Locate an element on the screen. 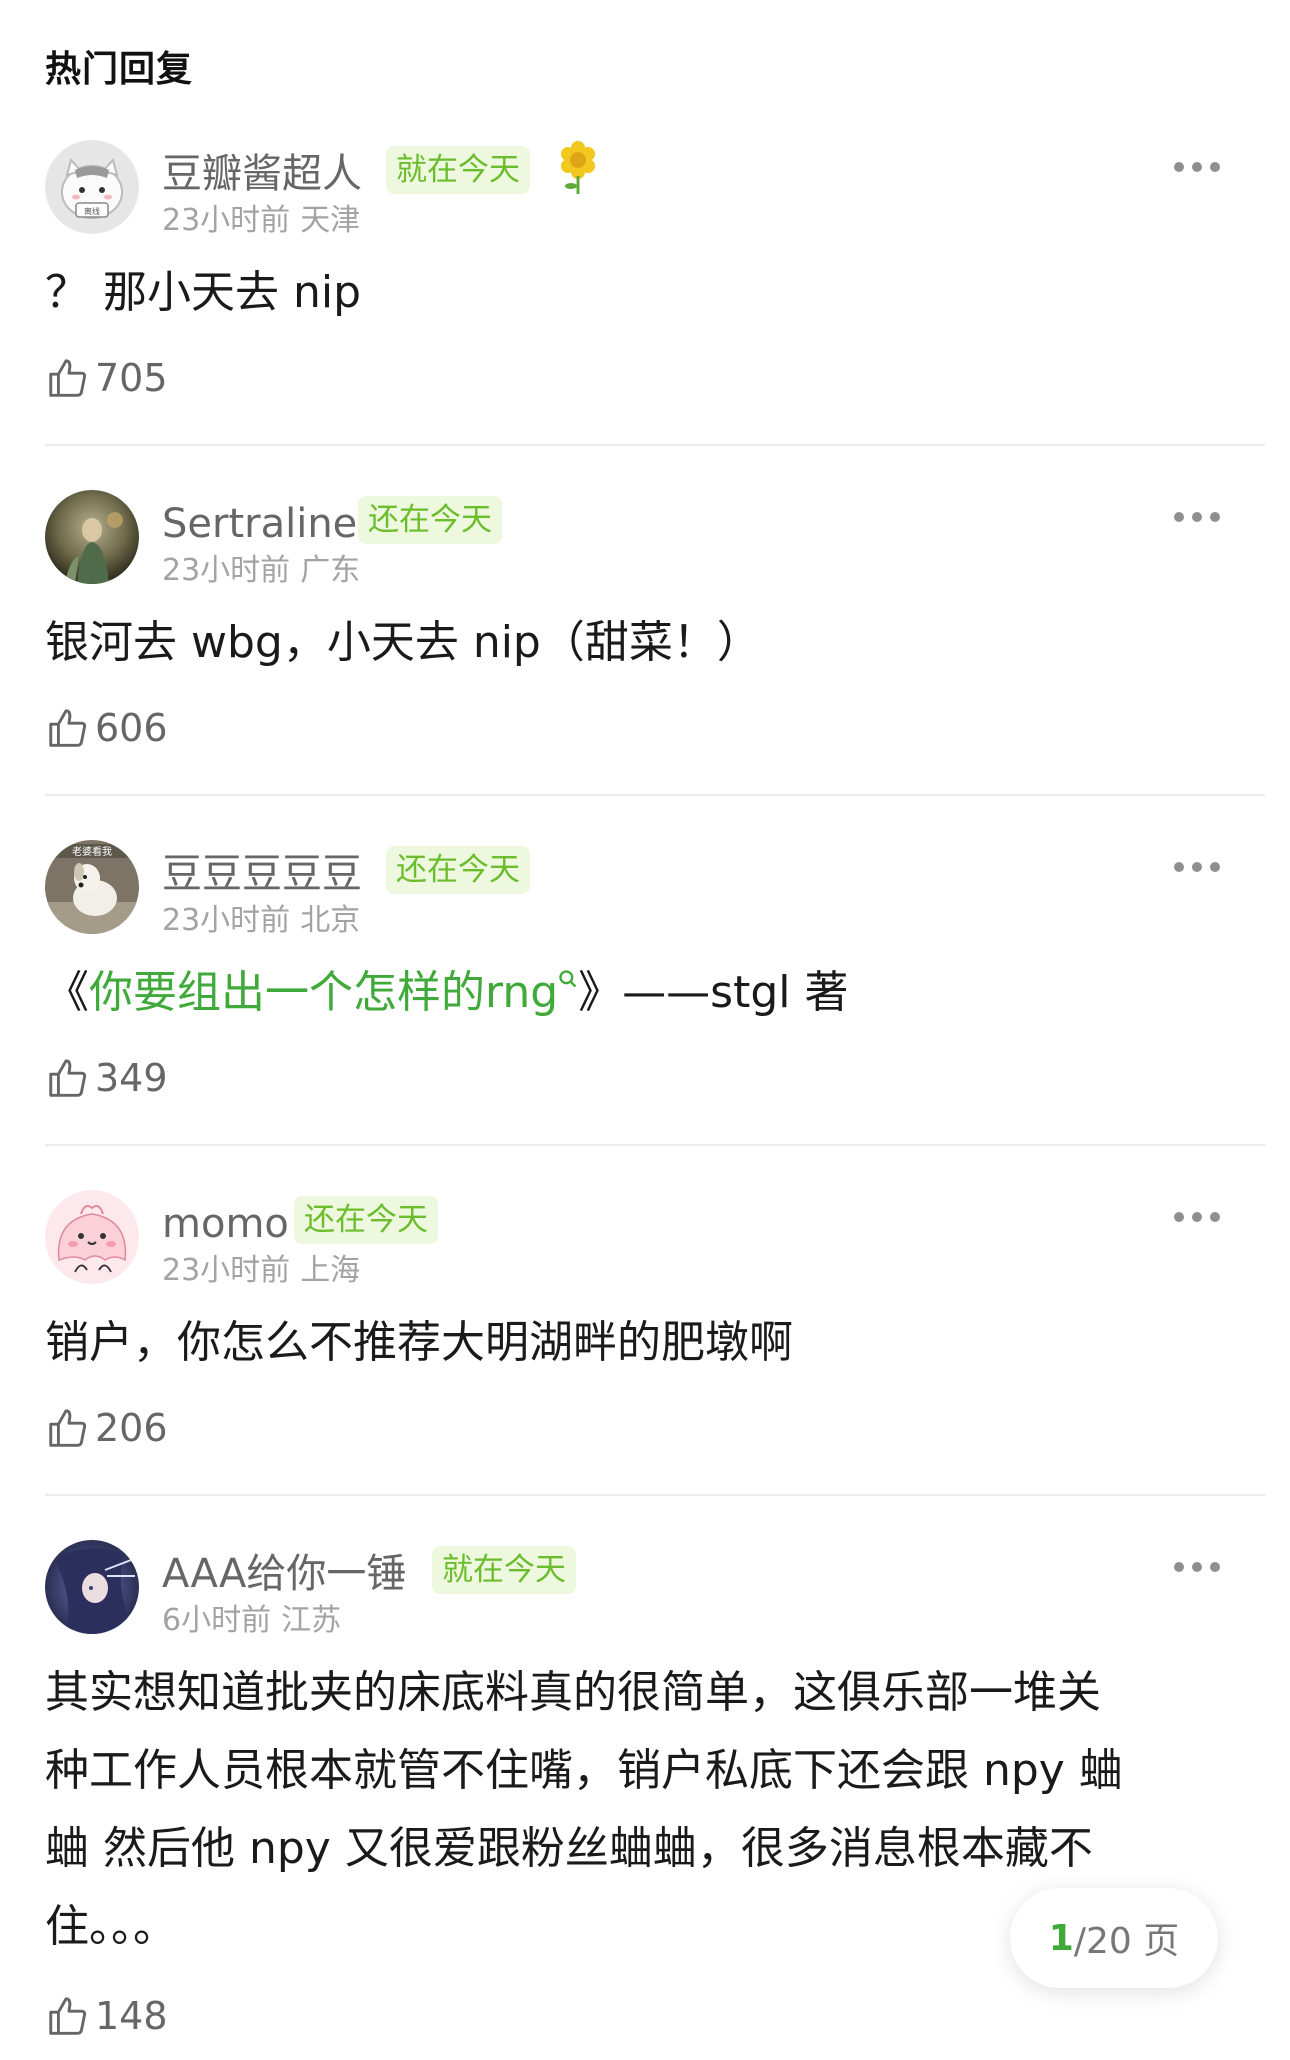 Image resolution: width=1290 pixels, height=2060 pixels. svg-text: 老婆看我 is located at coordinates (92, 851).